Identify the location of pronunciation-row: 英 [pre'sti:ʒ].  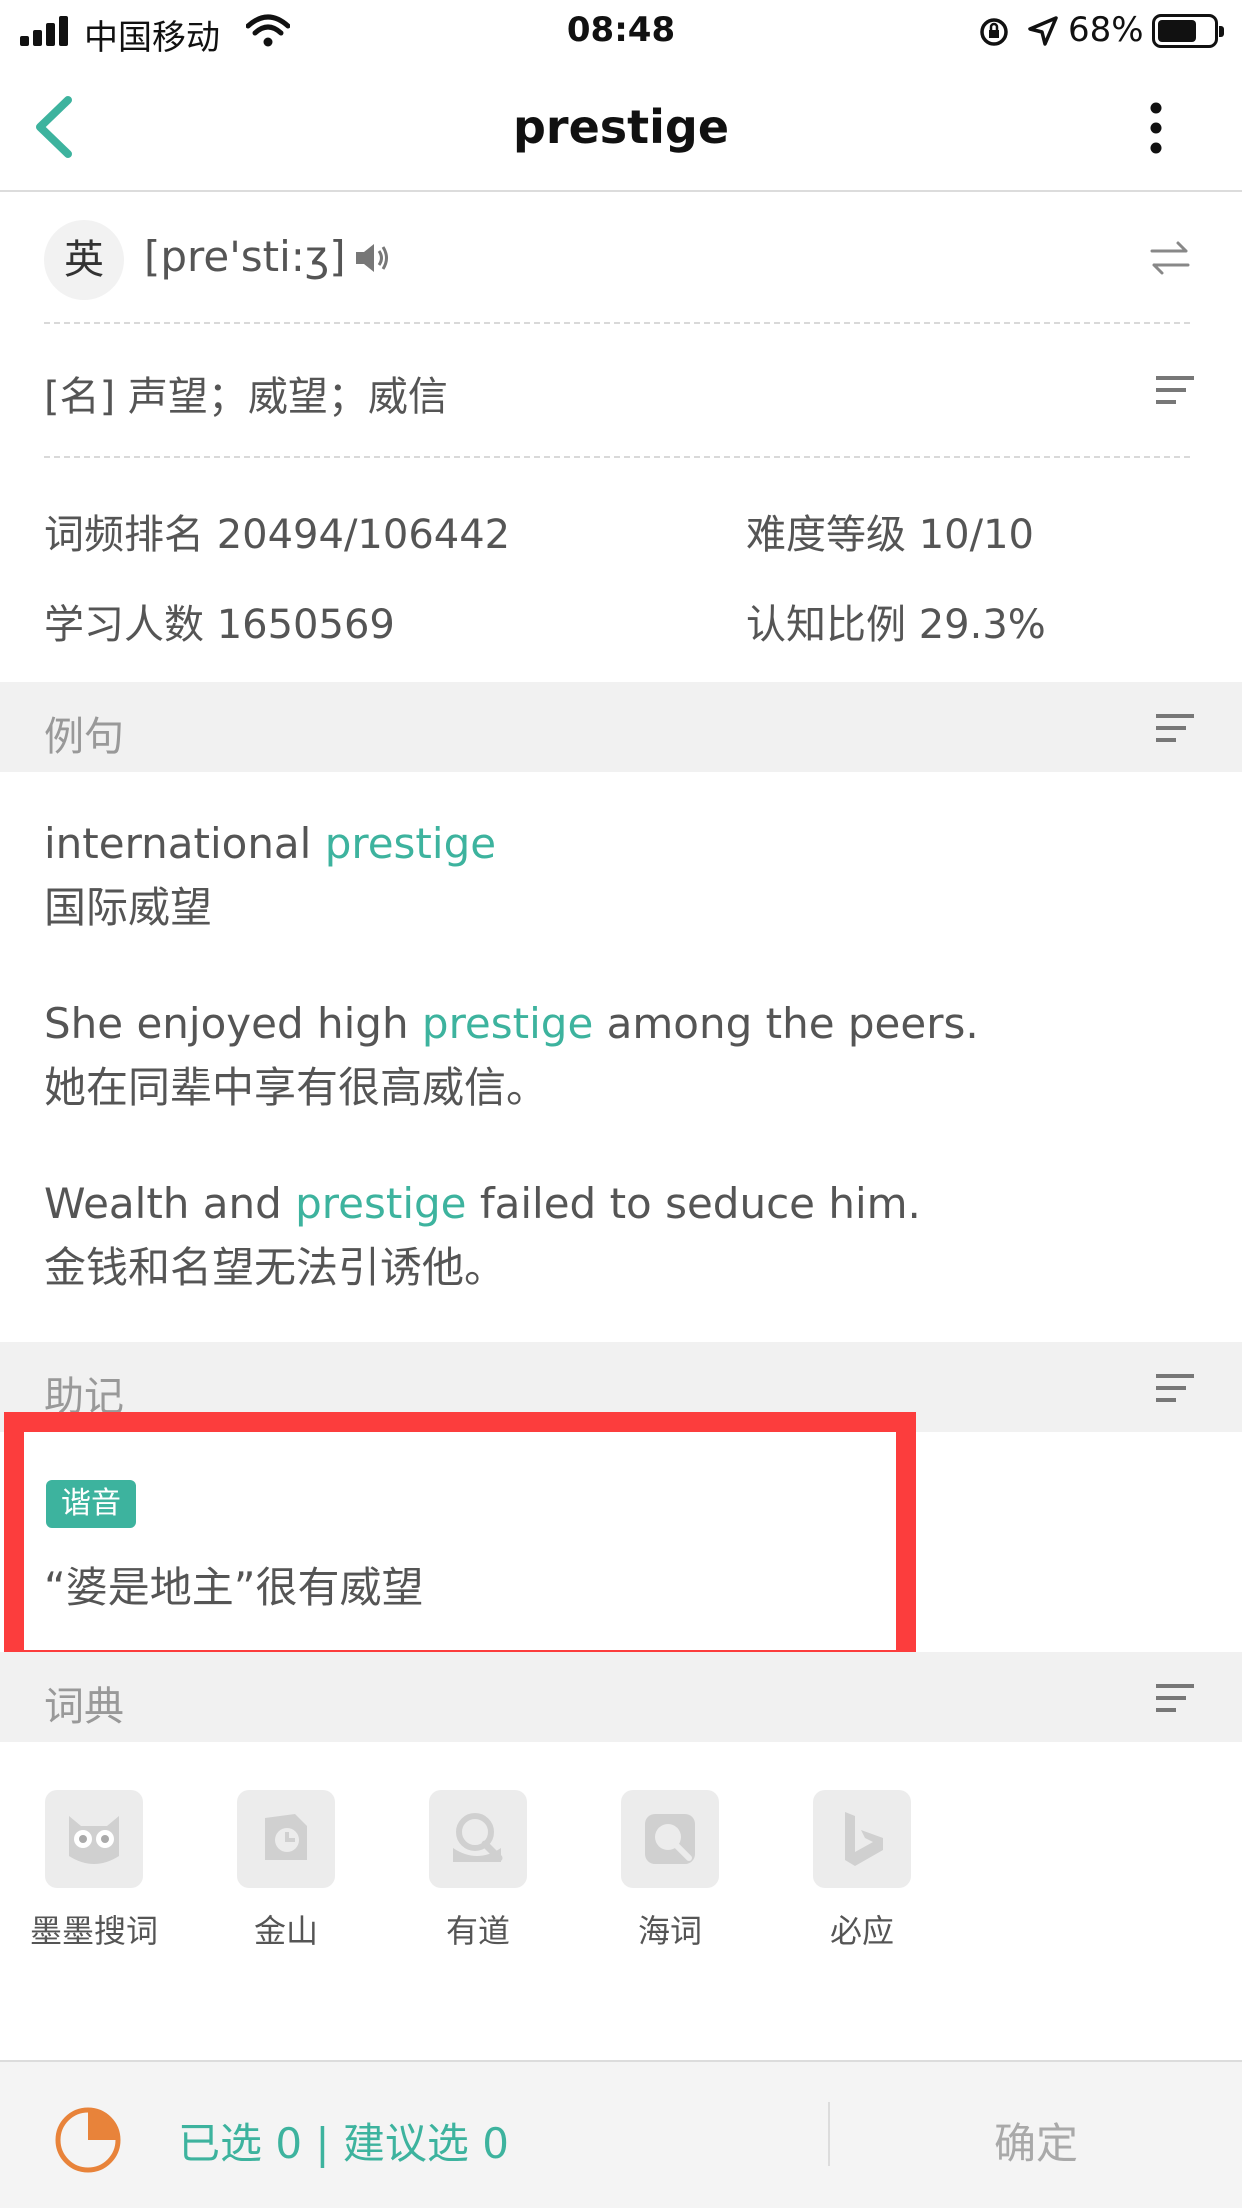
(621, 257).